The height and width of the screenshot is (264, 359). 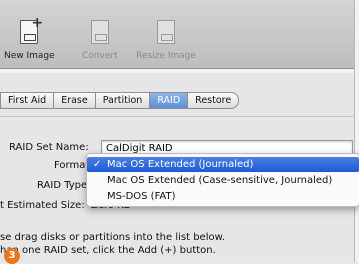 What do you see at coordinates (123, 100) in the screenshot?
I see `tab-partition: Partition` at bounding box center [123, 100].